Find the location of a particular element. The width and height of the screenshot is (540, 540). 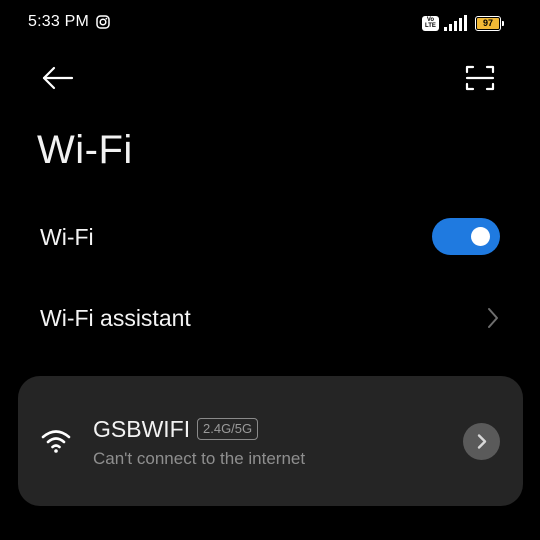

network-name: GSBWIFI is located at coordinates (142, 429).